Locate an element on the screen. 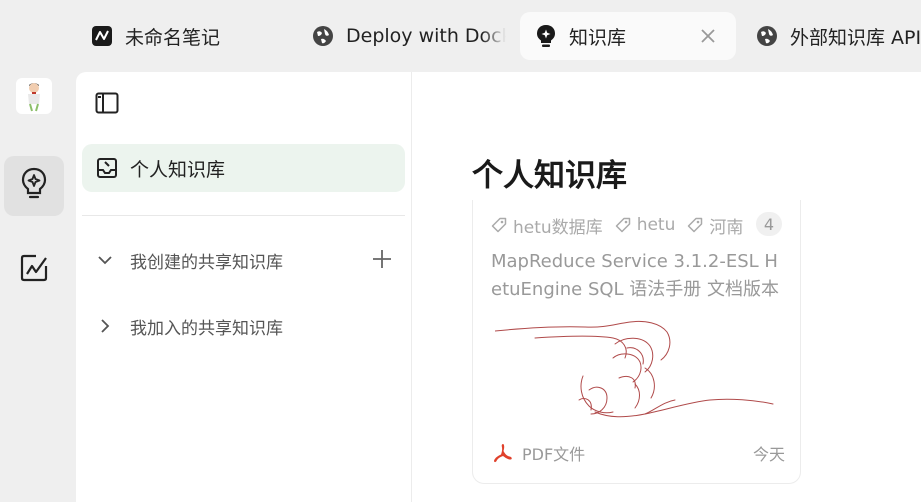 This screenshot has height=502, width=921. sidebar-group-joined-shared: 我加入的共享知识库 is located at coordinates (188, 326).